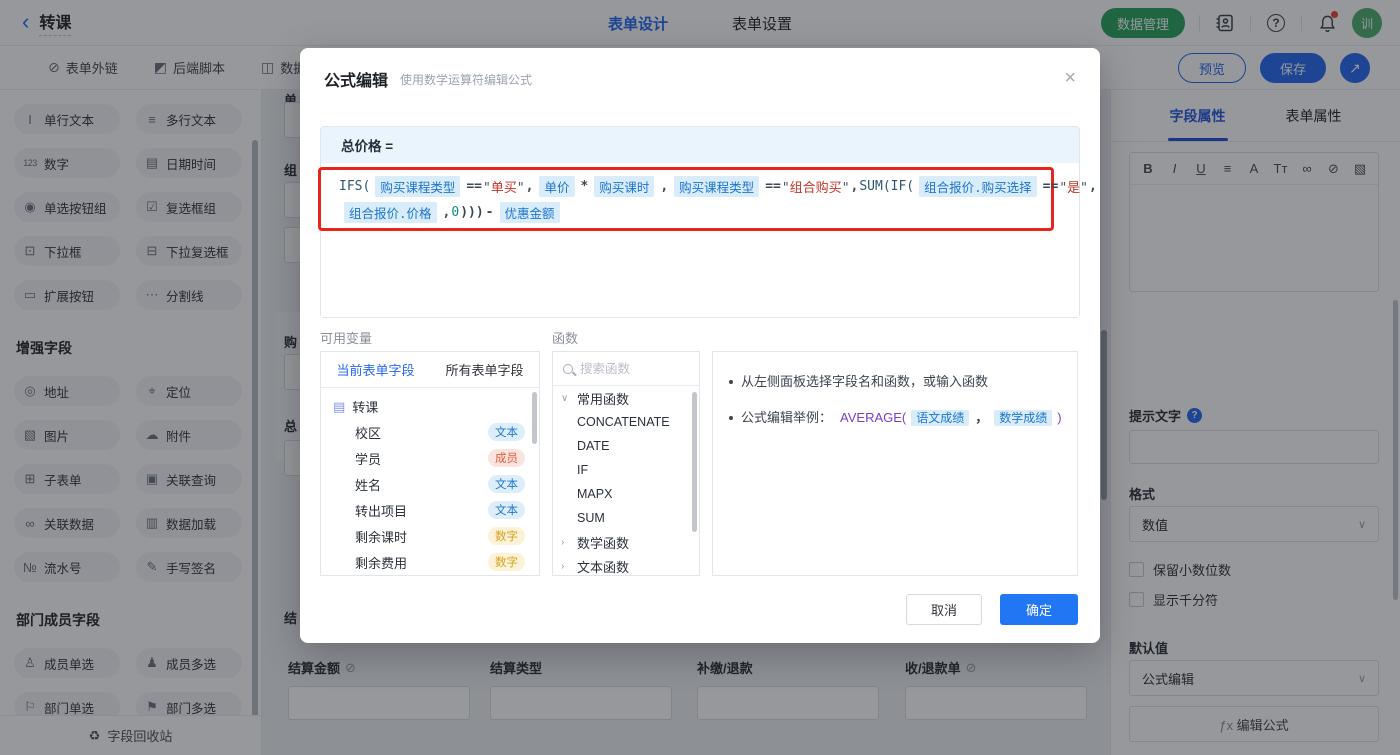 Image resolution: width=1400 pixels, height=755 pixels. Describe the element at coordinates (368, 459) in the screenshot. I see `variable-name: 学员` at that location.